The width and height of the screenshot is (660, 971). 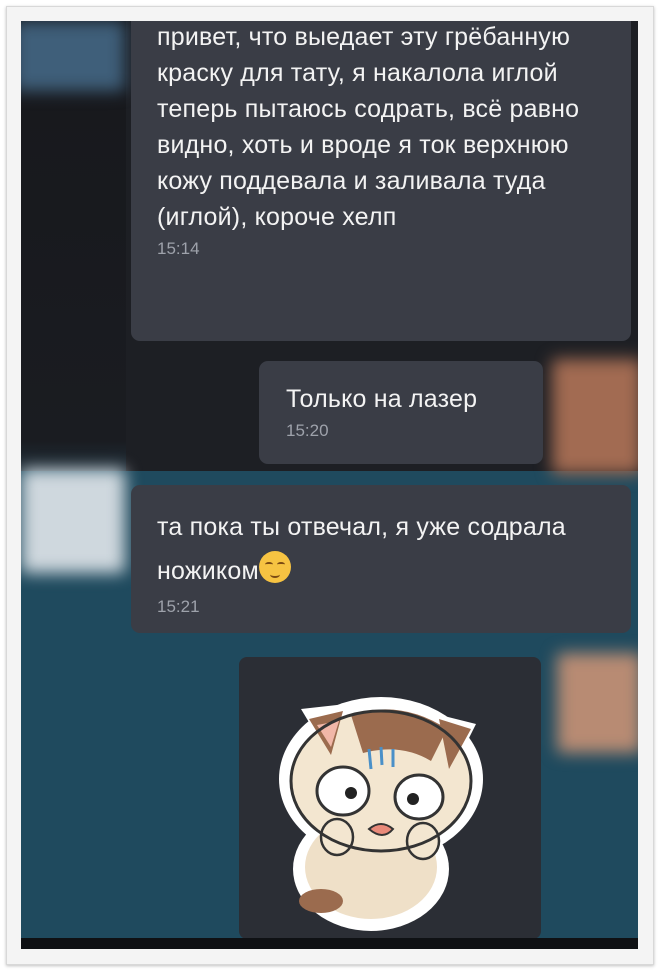 What do you see at coordinates (178, 606) in the screenshot?
I see `message-time: 15:21` at bounding box center [178, 606].